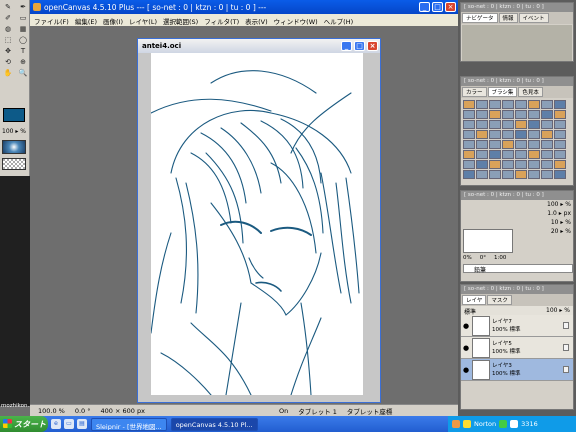 This screenshot has width=576, height=432. Describe the element at coordinates (259, 46) in the screenshot. I see `document-titlebar: antei4.oci _ □ ×` at that location.